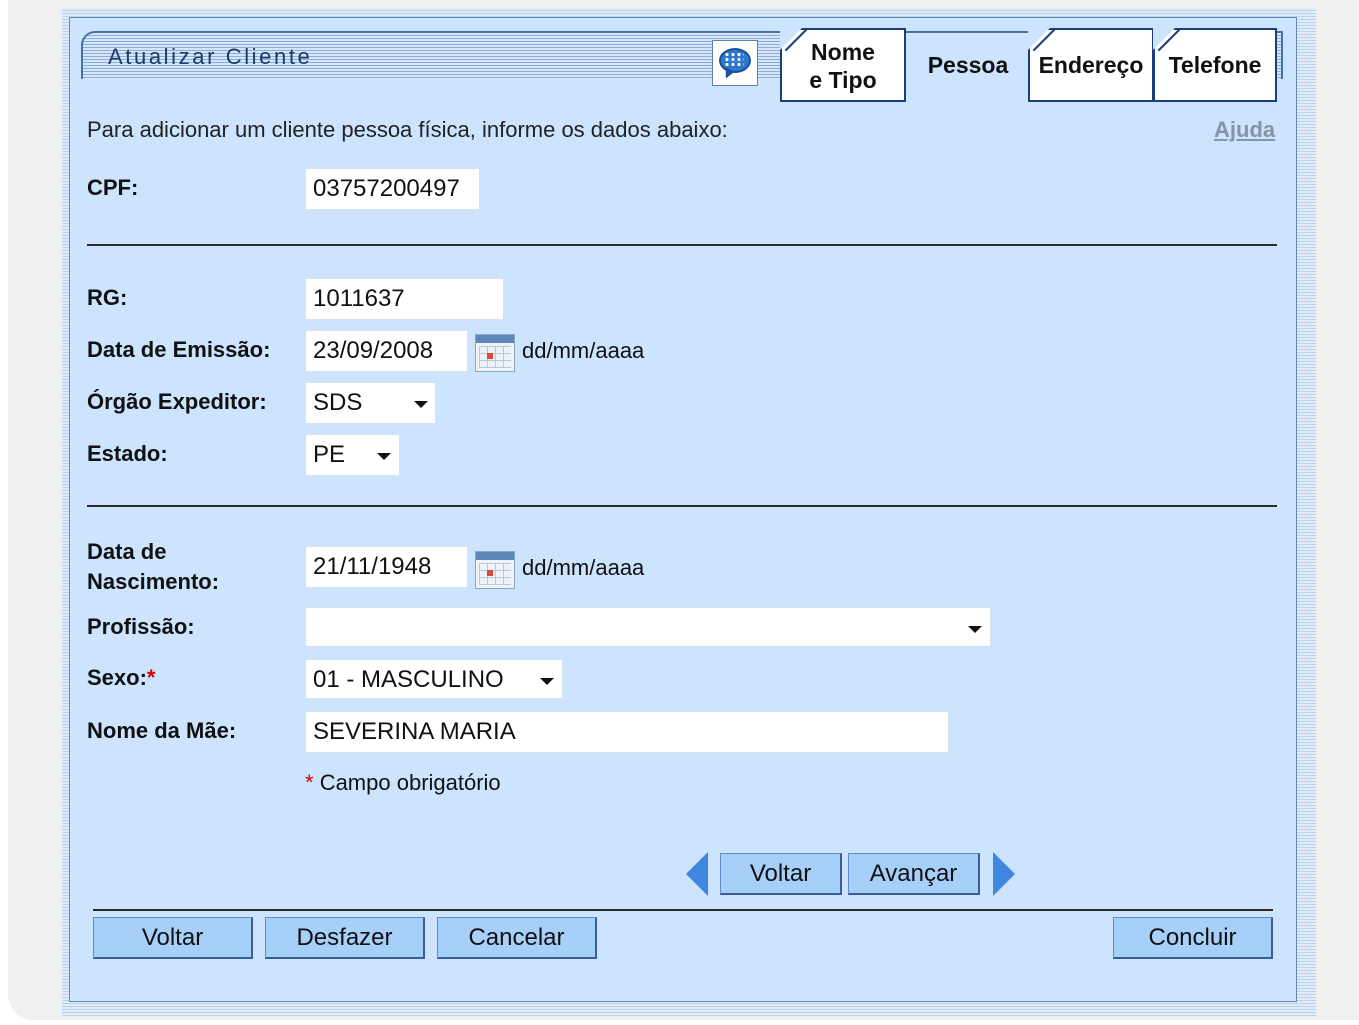  I want to click on help-link: Ajuda, so click(1244, 130).